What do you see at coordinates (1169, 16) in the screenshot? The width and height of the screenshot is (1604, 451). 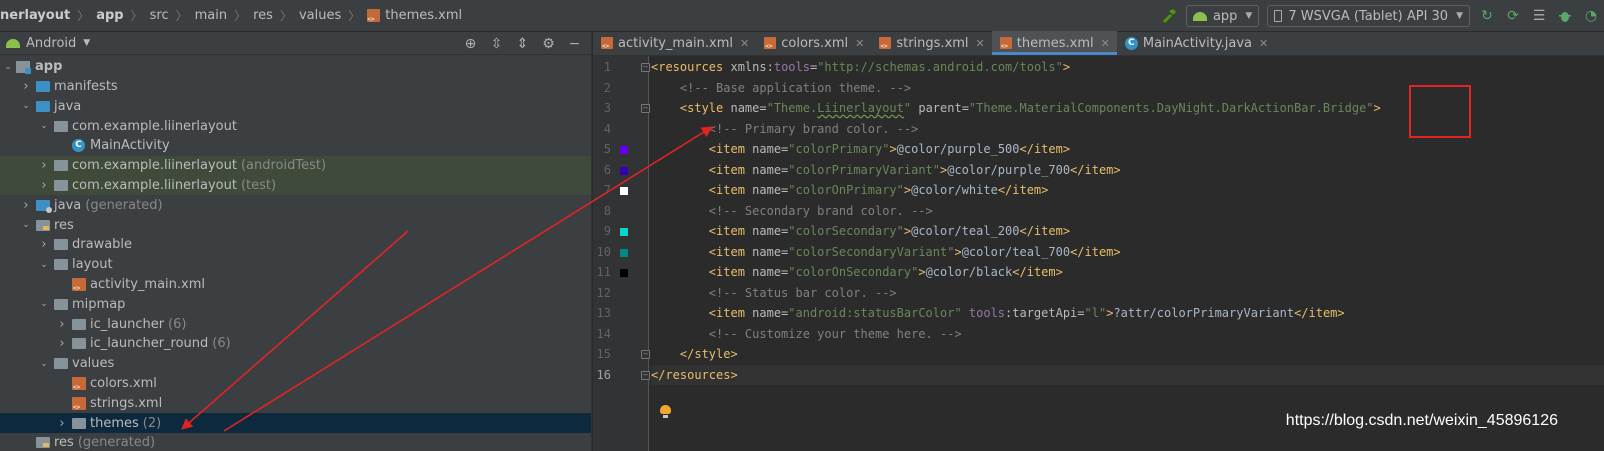 I see `hammer-build-icon` at bounding box center [1169, 16].